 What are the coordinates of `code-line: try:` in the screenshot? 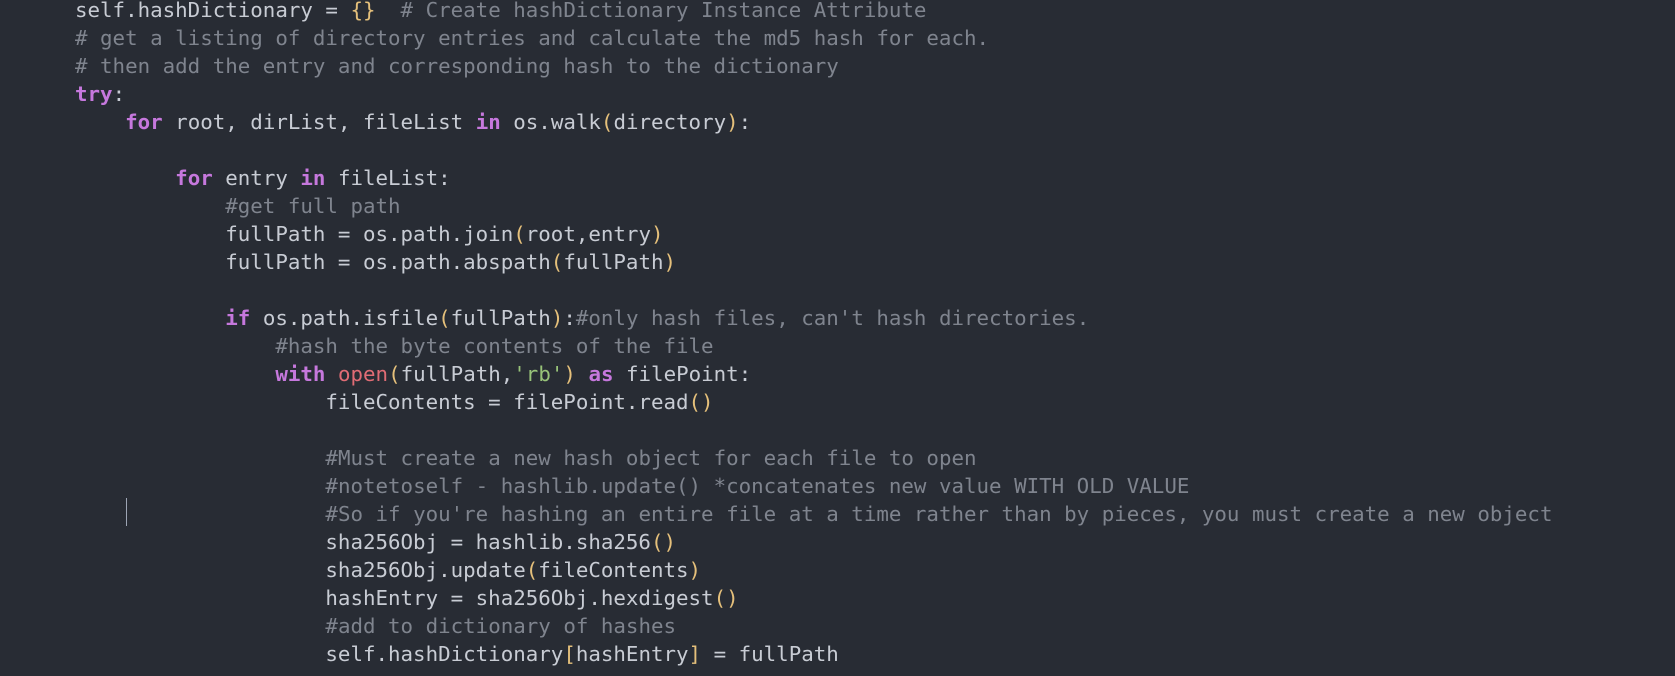 It's located at (813, 94).